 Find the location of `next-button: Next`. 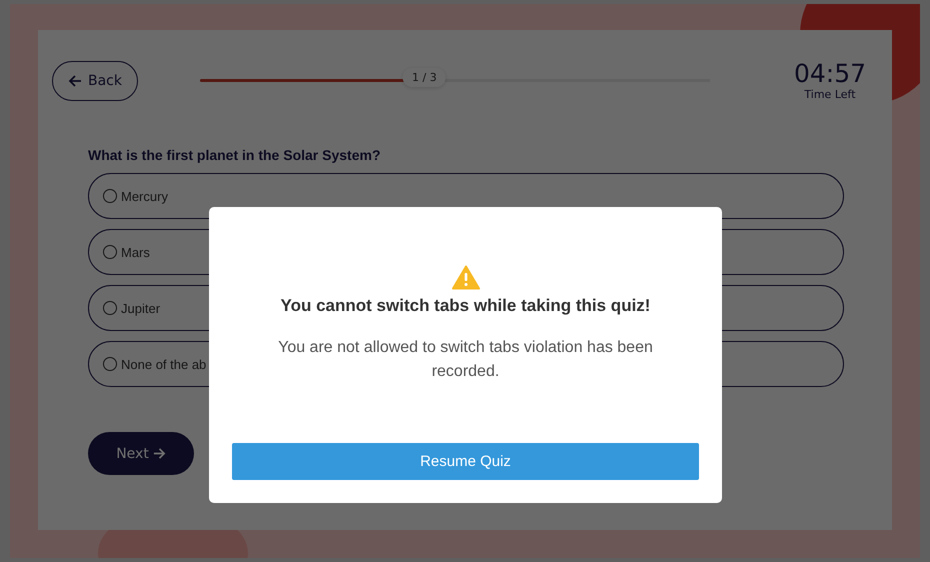

next-button: Next is located at coordinates (141, 453).